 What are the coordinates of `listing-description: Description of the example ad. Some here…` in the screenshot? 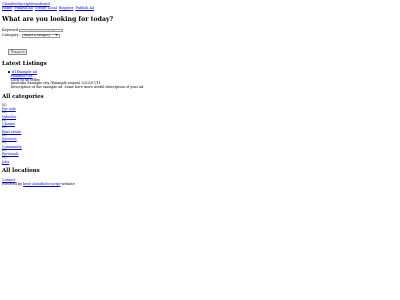 It's located at (77, 87).